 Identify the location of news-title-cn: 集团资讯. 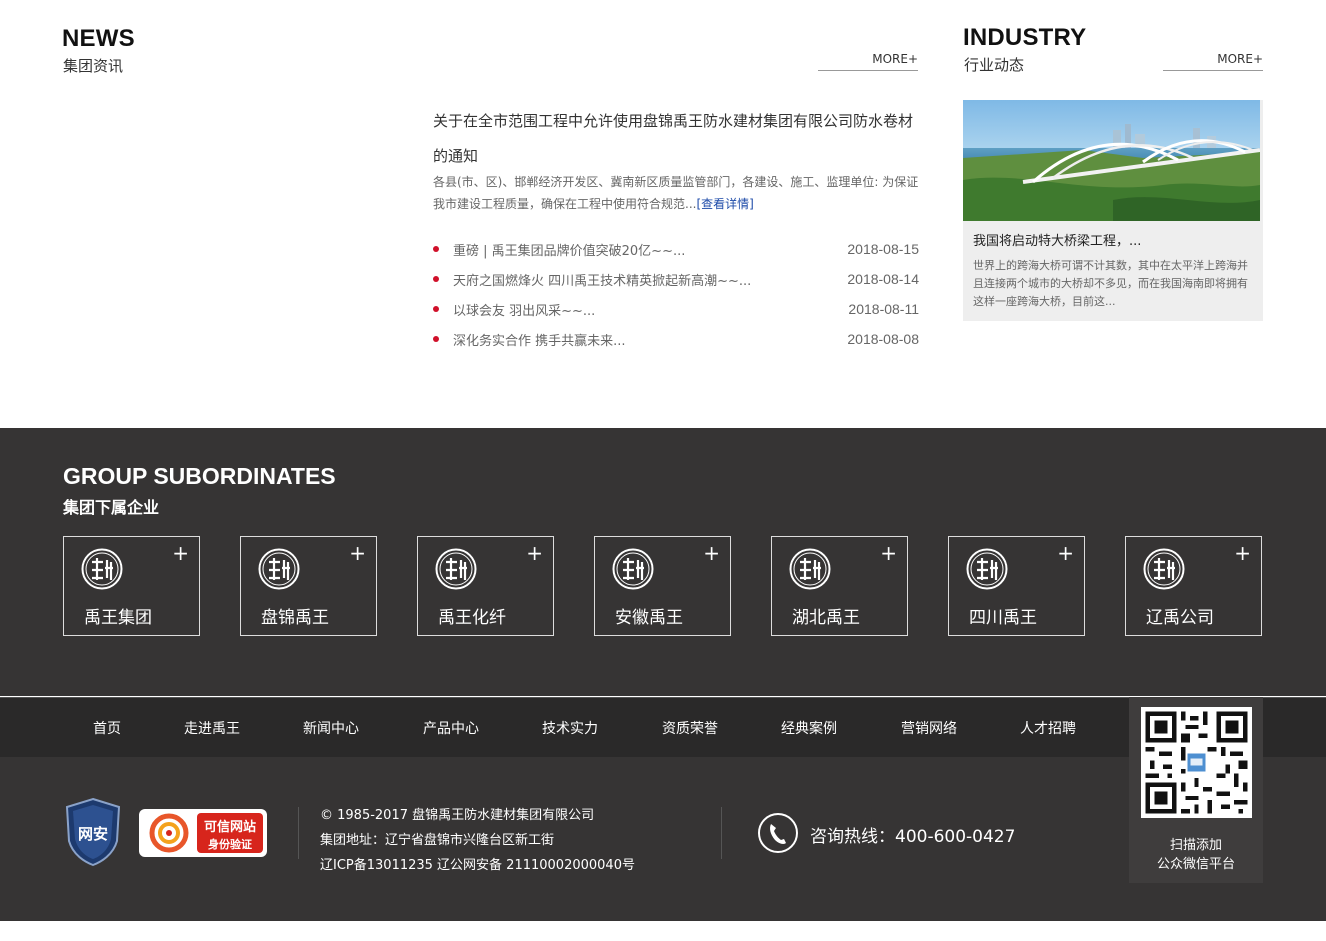
(93, 66).